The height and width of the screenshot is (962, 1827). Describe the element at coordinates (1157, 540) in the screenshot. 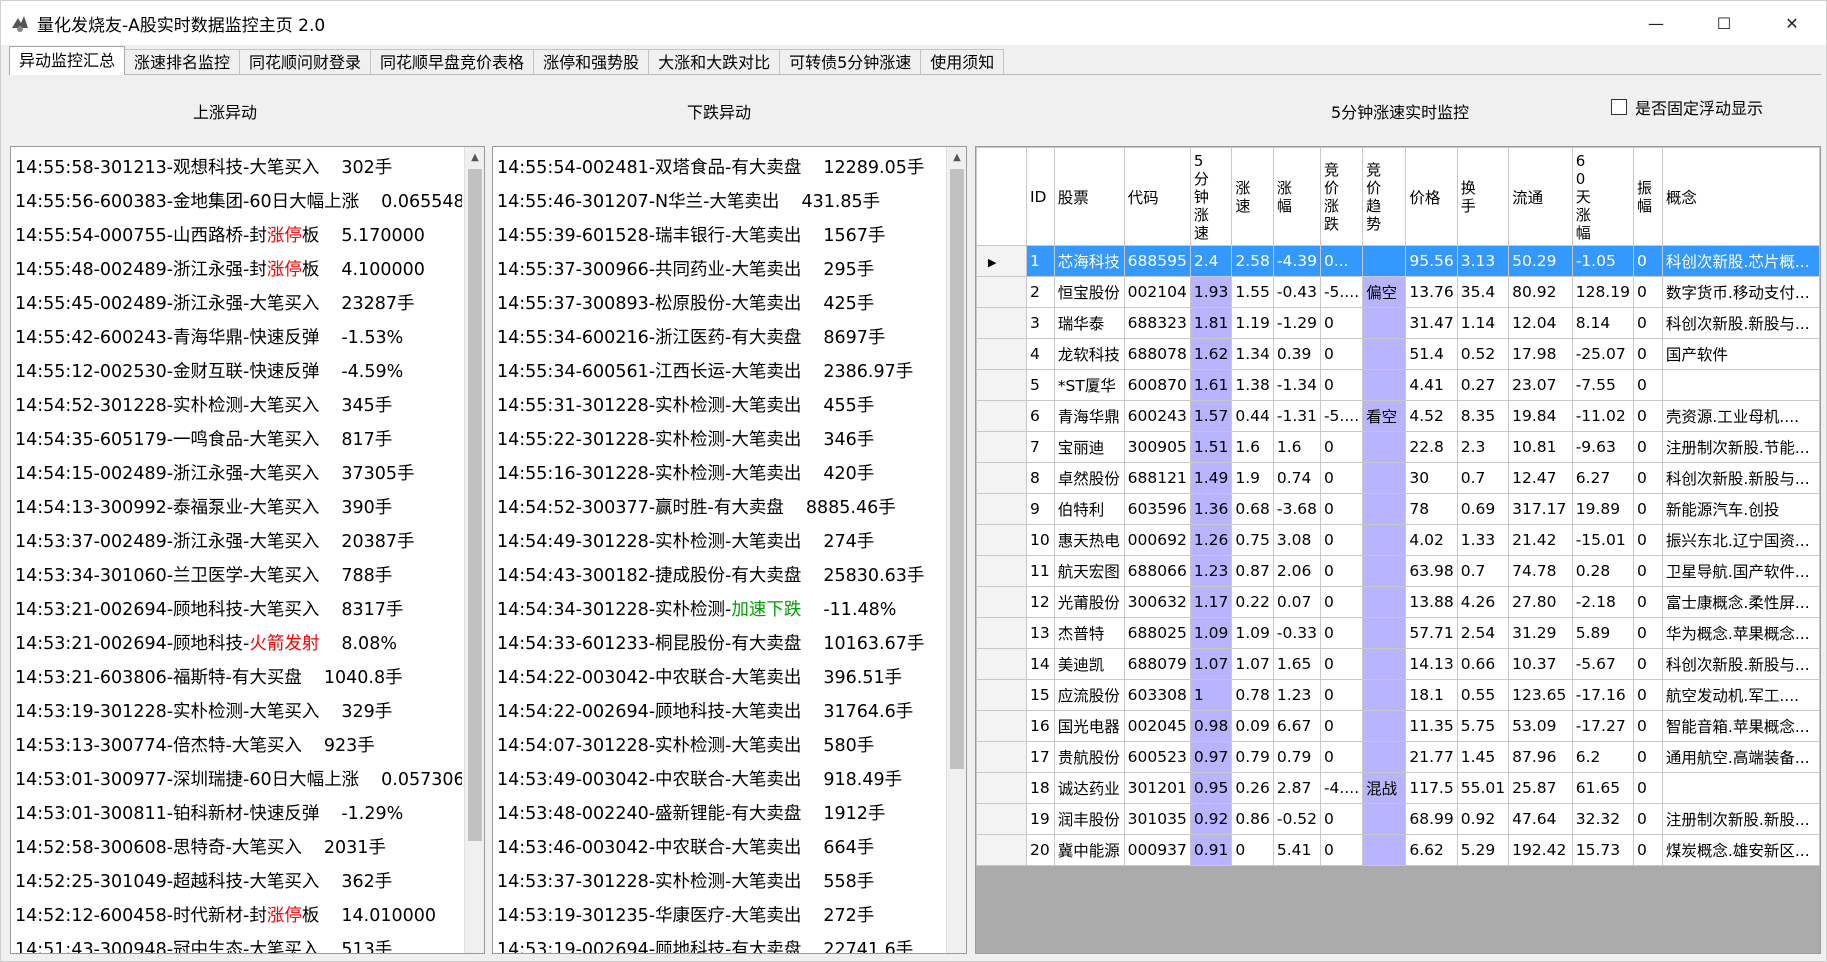

I see `table-cell: 000692` at that location.